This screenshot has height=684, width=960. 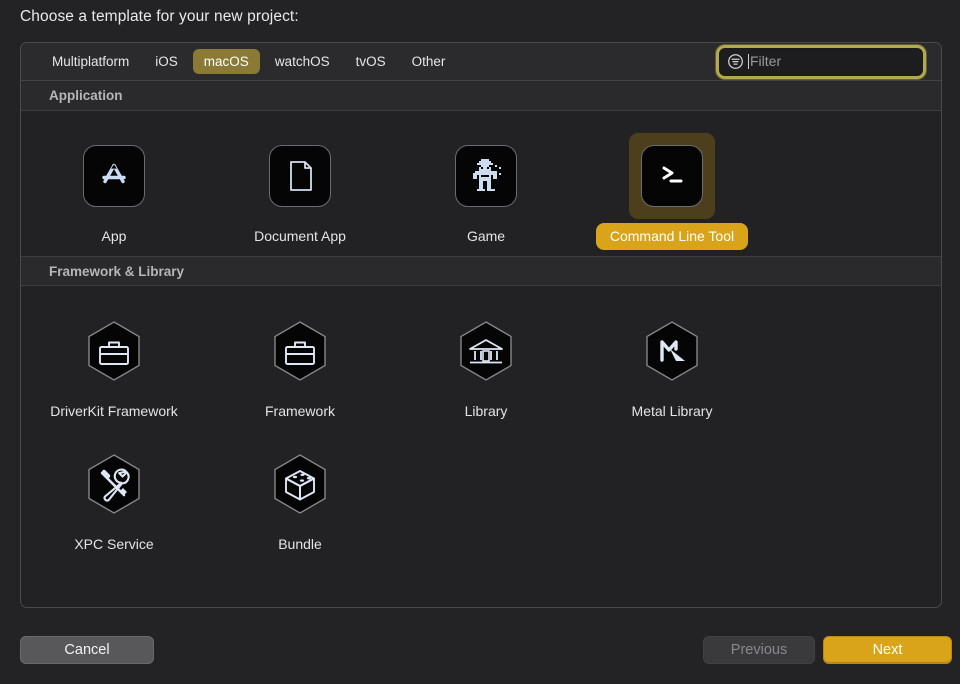 What do you see at coordinates (748, 61) in the screenshot?
I see `text-caret` at bounding box center [748, 61].